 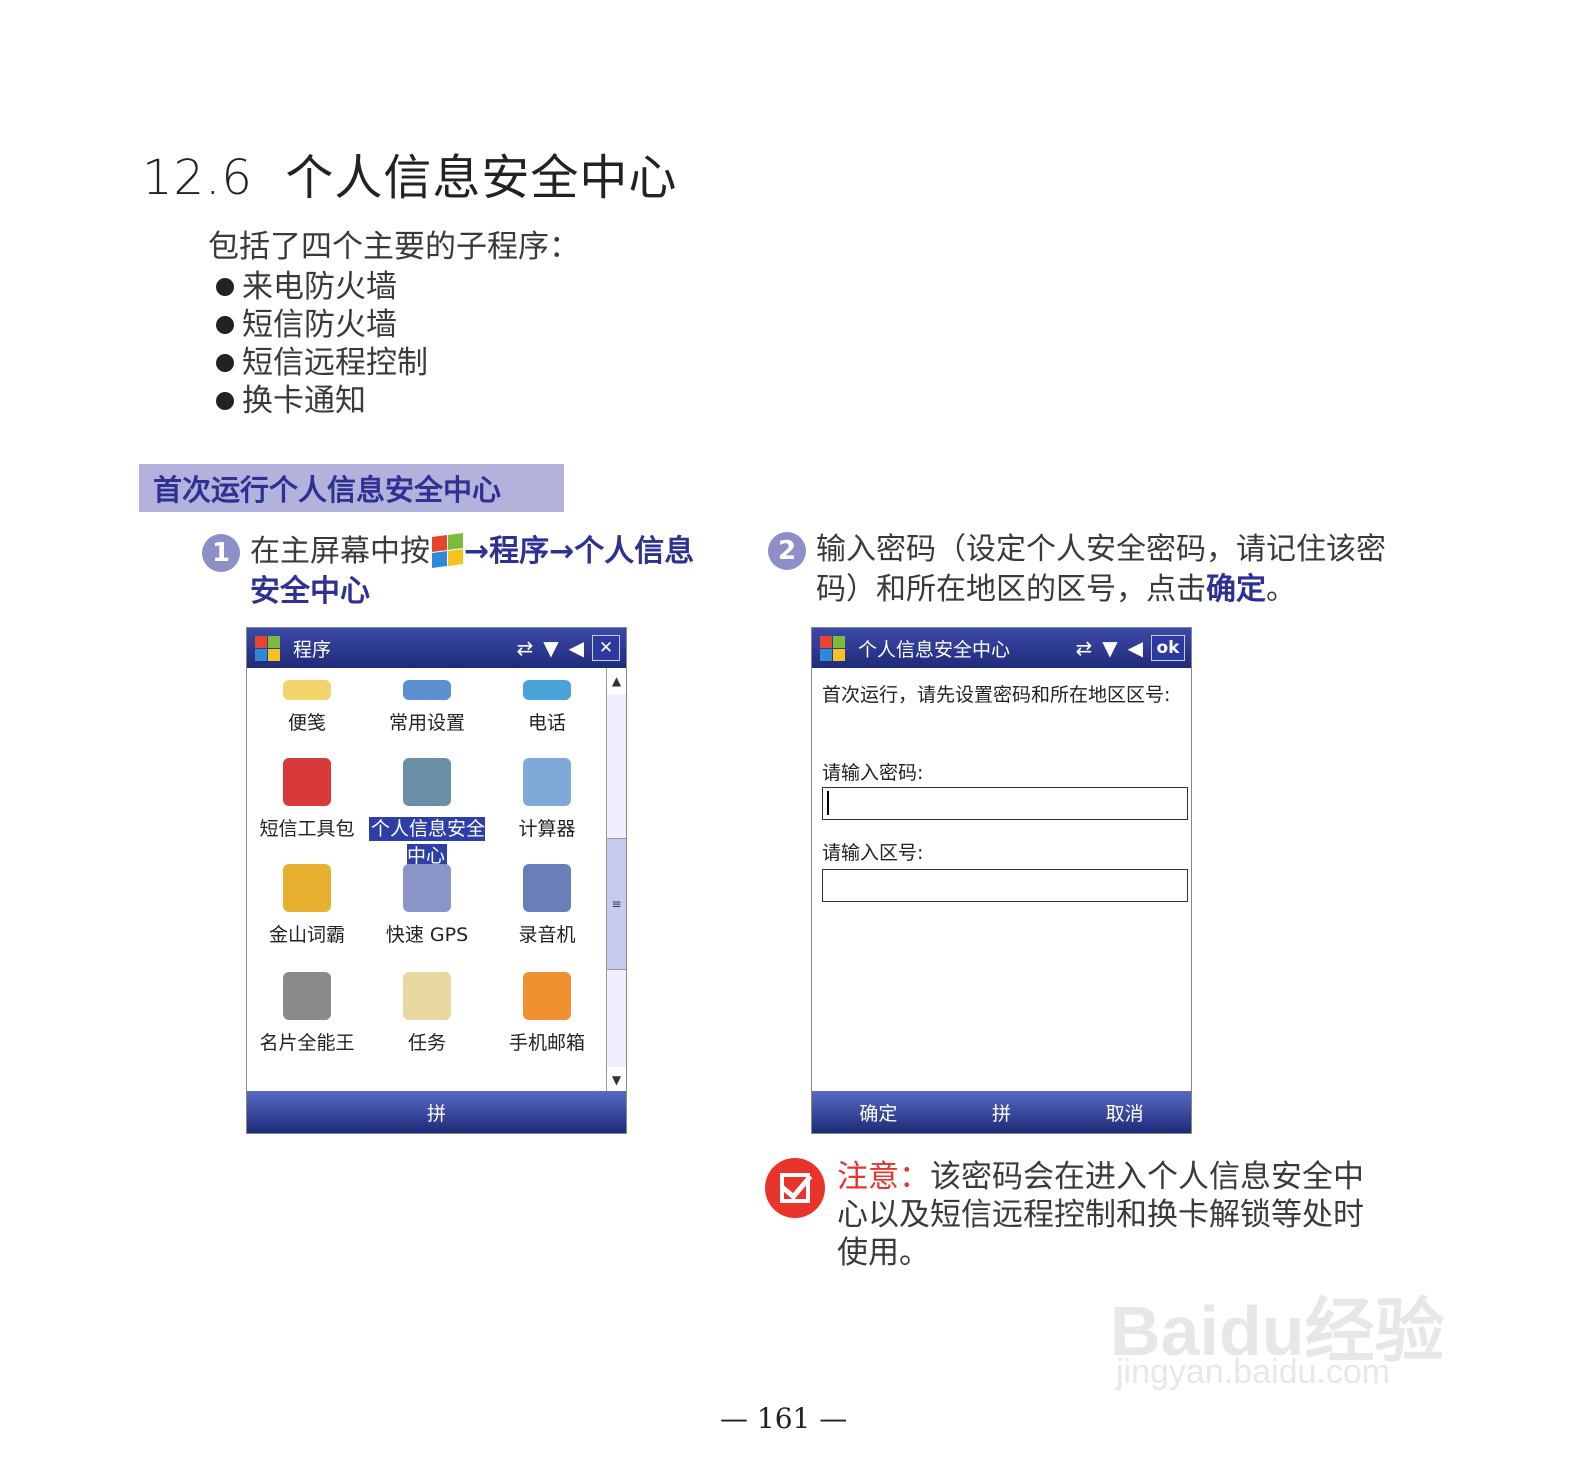 I want to click on list-item: 换卡通知, so click(x=322, y=401).